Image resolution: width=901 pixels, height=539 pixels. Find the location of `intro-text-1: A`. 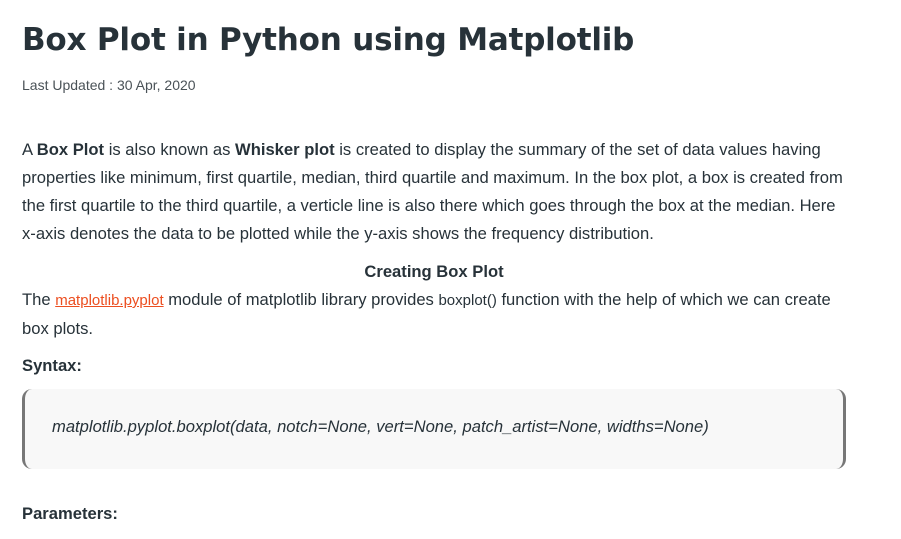

intro-text-1: A is located at coordinates (29, 149).